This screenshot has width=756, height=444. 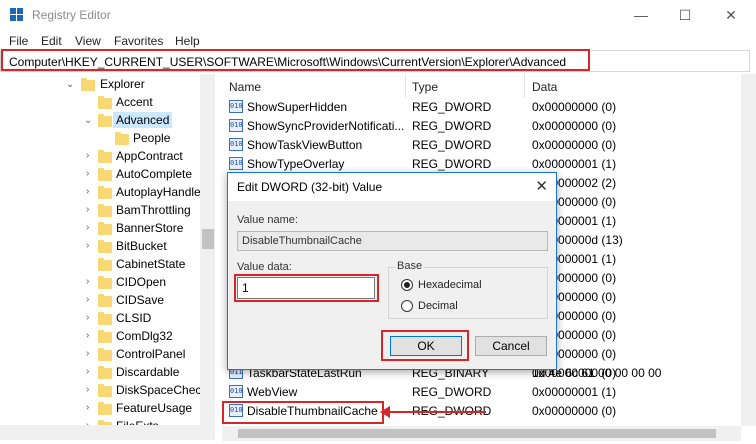 I want to click on dialog-close-icon: ✕, so click(x=541, y=186).